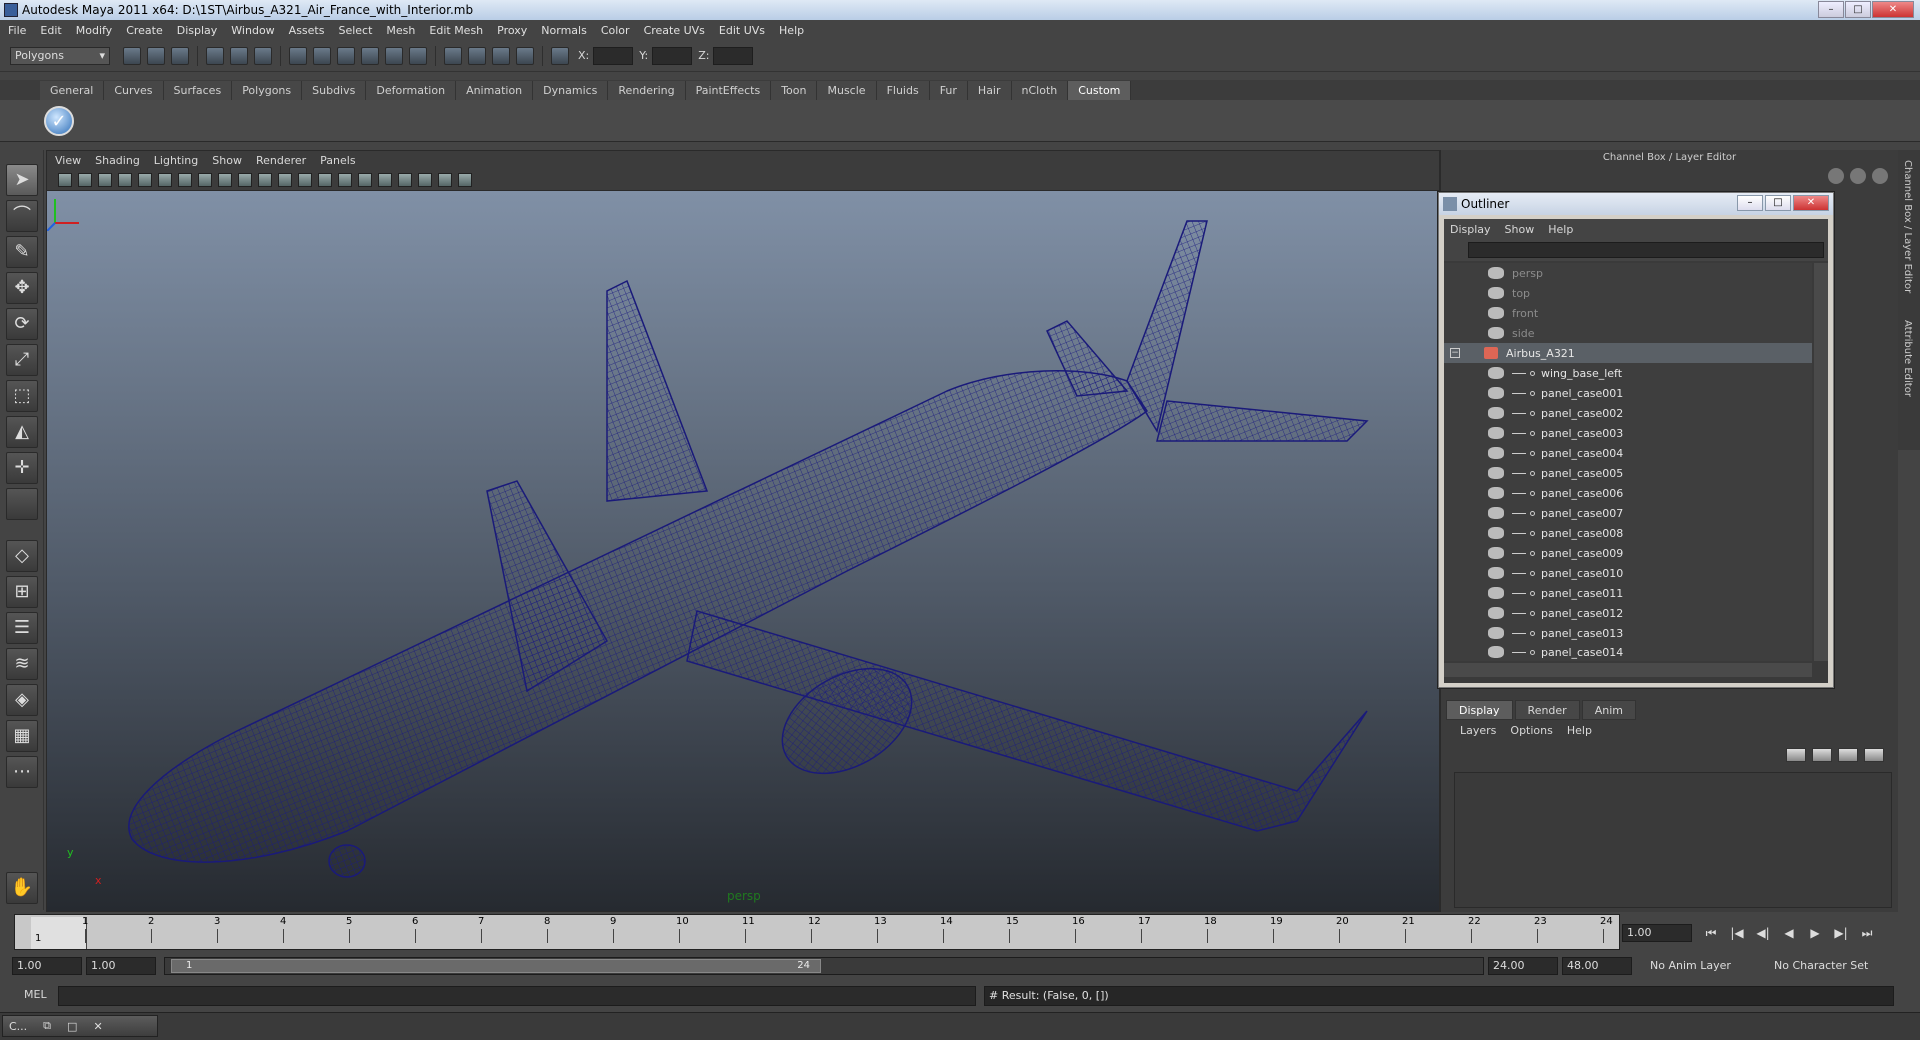 This screenshot has height=1040, width=1920. Describe the element at coordinates (453, 55) in the screenshot. I see `history-icon` at that location.